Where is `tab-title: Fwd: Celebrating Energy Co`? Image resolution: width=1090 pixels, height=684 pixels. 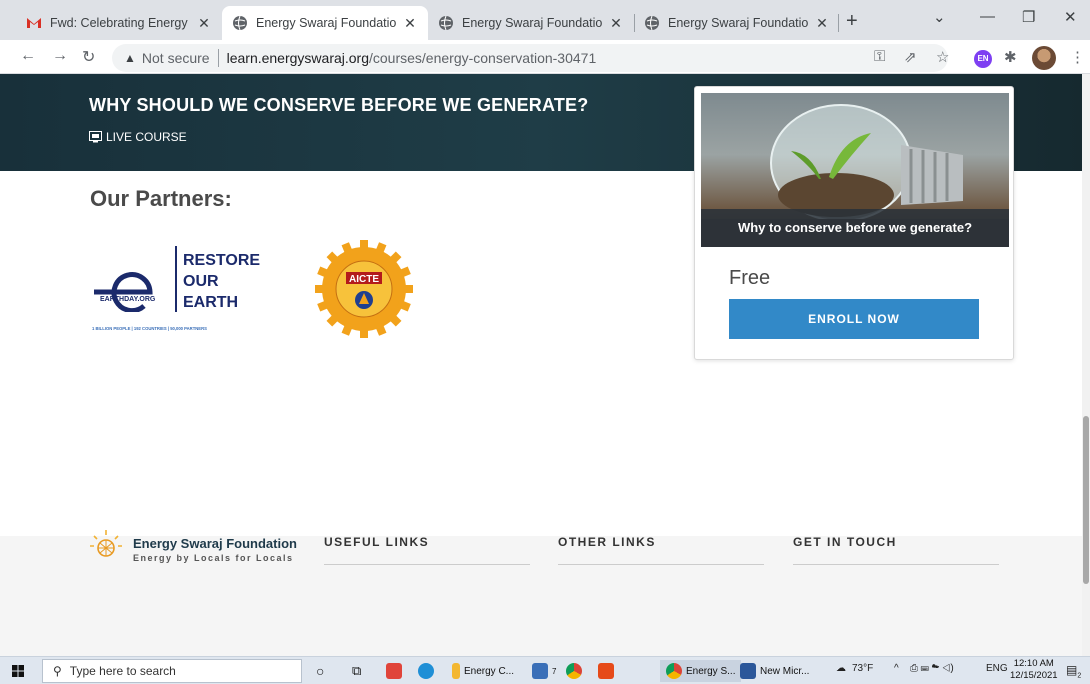 tab-title: Fwd: Celebrating Energy Co is located at coordinates (120, 23).